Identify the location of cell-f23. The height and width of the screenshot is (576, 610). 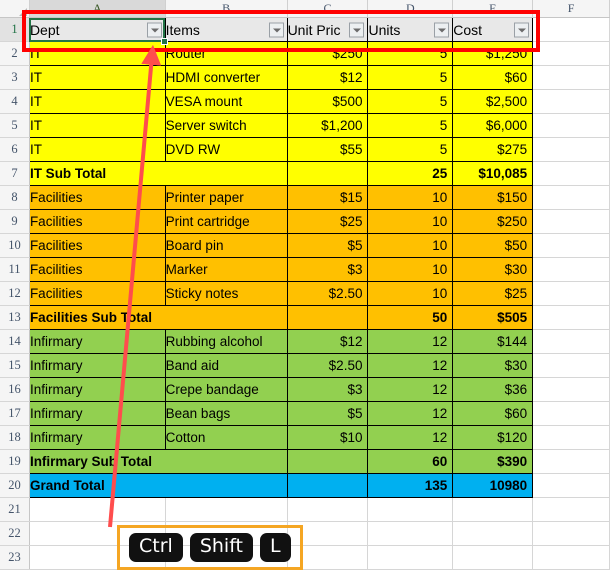
(571, 557).